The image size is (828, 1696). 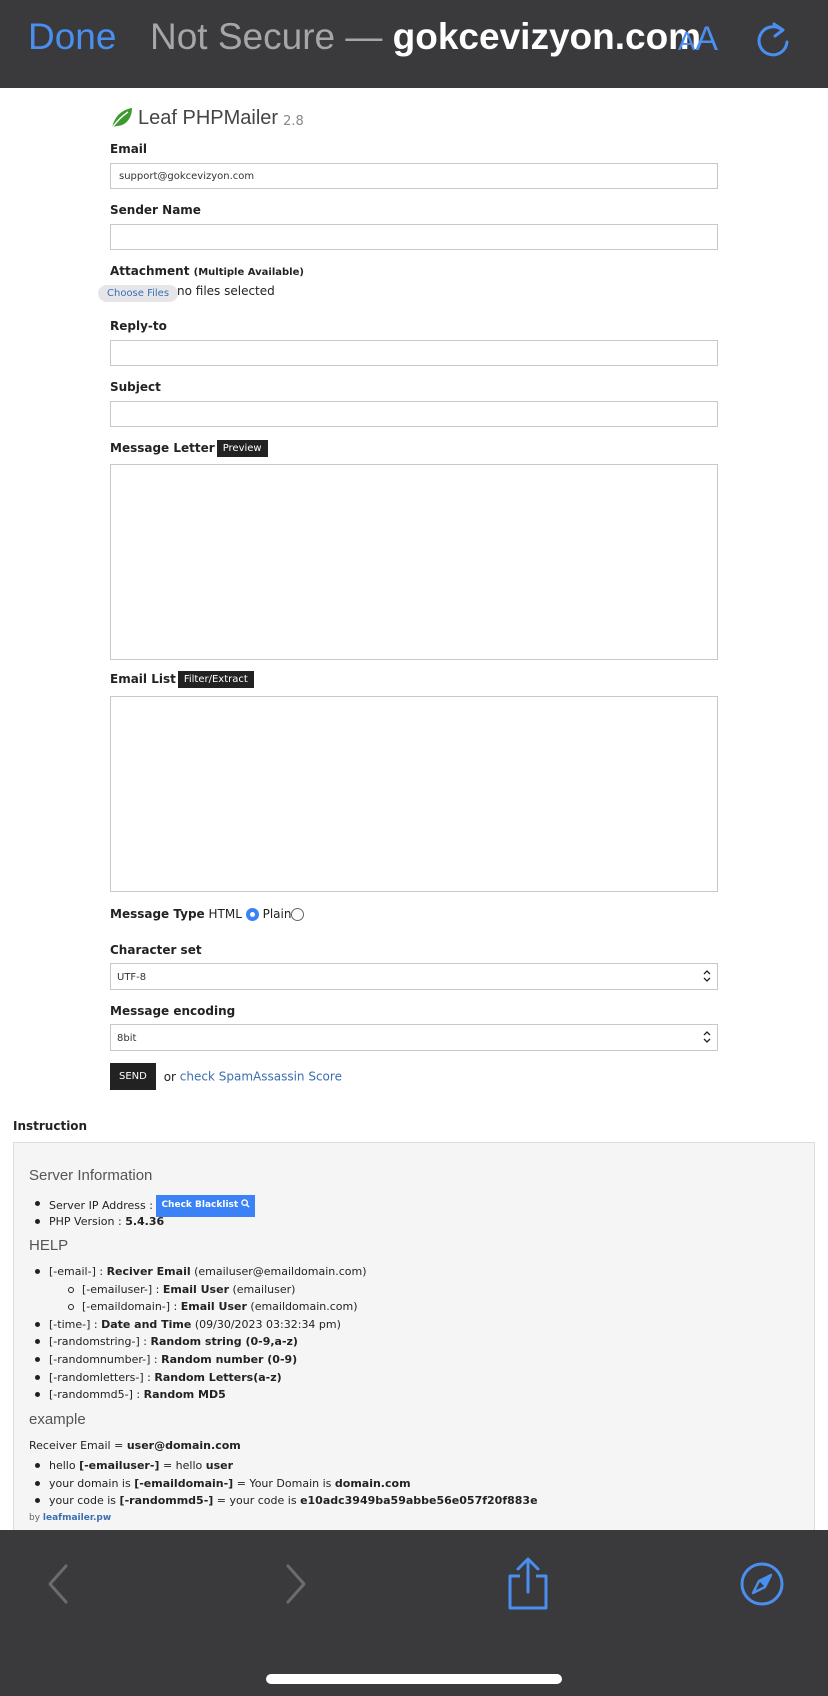 What do you see at coordinates (83, 1501) in the screenshot?
I see `example-text: your code is` at bounding box center [83, 1501].